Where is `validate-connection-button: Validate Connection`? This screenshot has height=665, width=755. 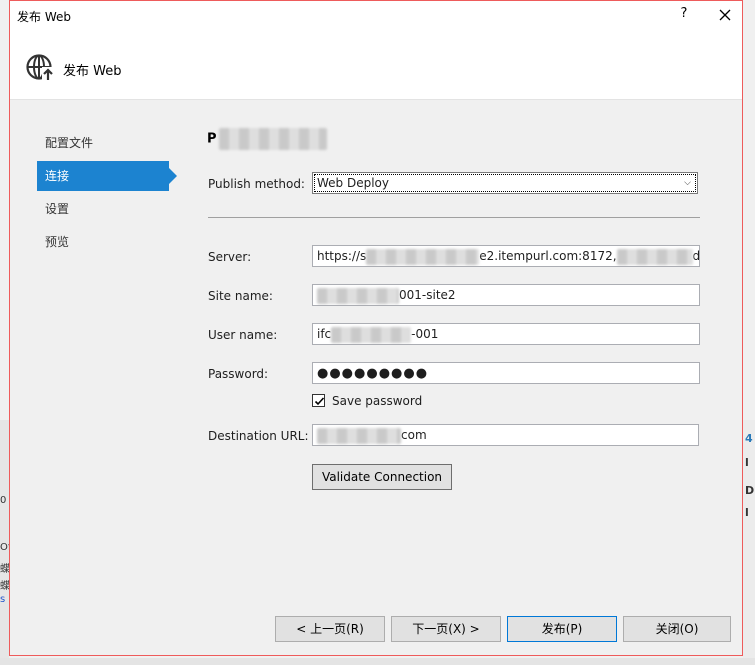
validate-connection-button: Validate Connection is located at coordinates (382, 477).